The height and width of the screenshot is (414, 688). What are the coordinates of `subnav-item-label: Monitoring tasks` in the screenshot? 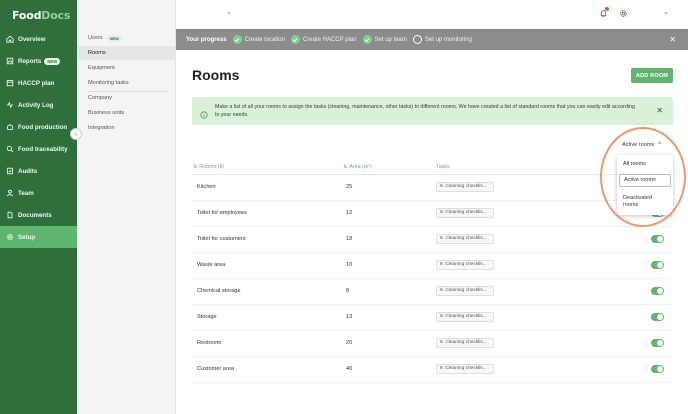 It's located at (108, 83).